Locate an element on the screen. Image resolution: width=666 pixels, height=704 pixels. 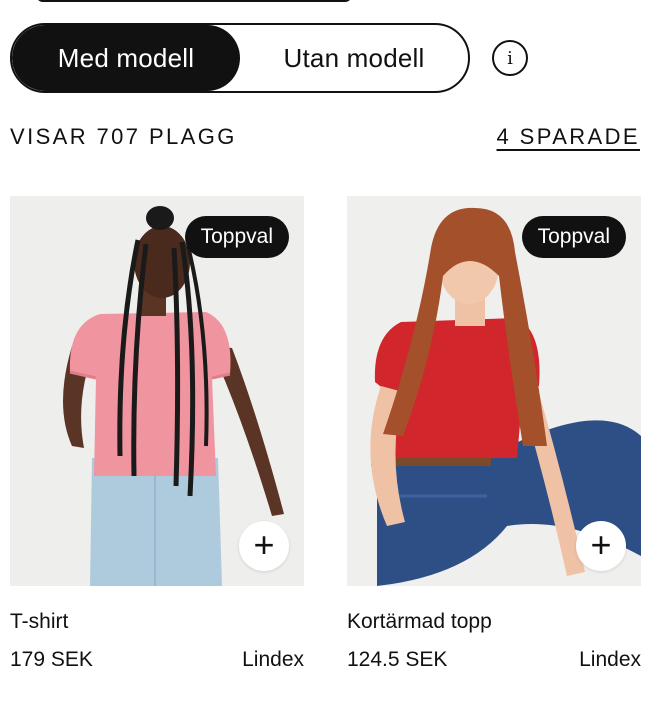
saved-items-link: 4 SPARADE is located at coordinates (568, 137).